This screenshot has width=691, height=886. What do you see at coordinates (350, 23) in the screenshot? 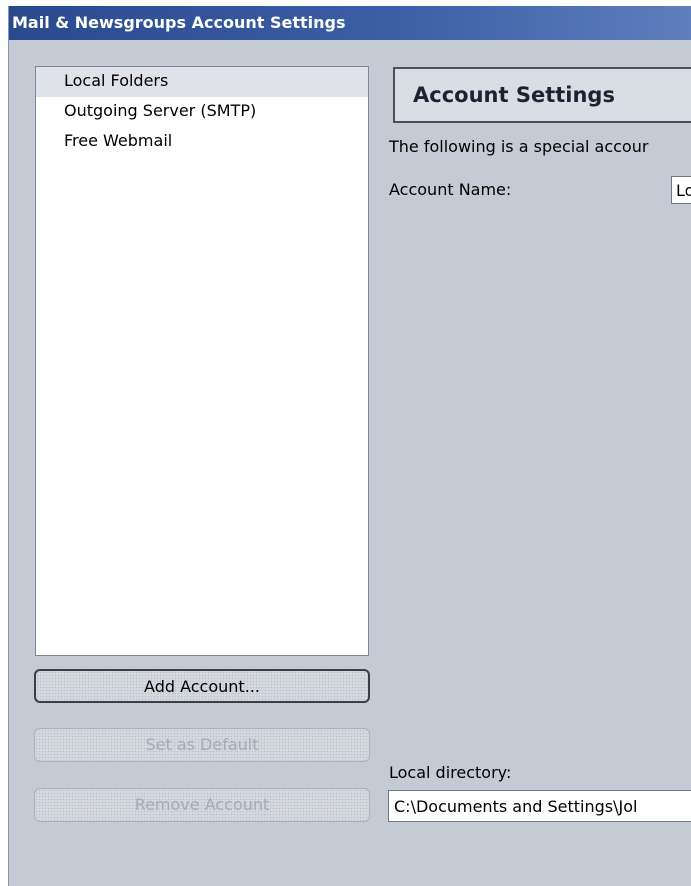
I see `window-title: Mail & Newsgroups Account Settings` at bounding box center [350, 23].